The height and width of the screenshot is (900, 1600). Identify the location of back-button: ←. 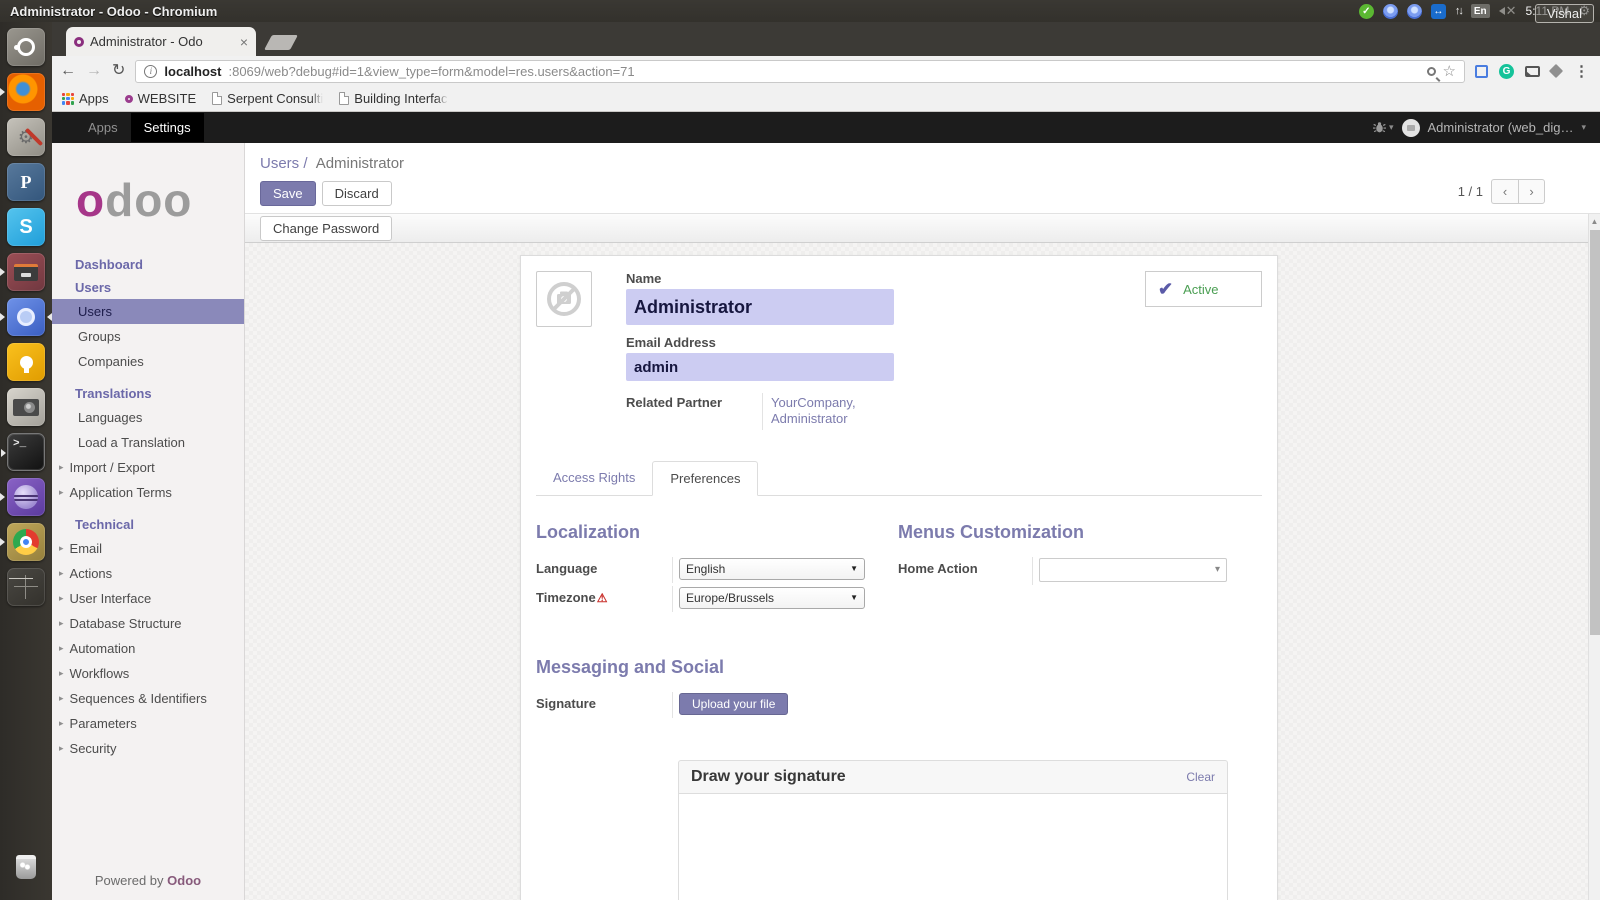
(68, 71).